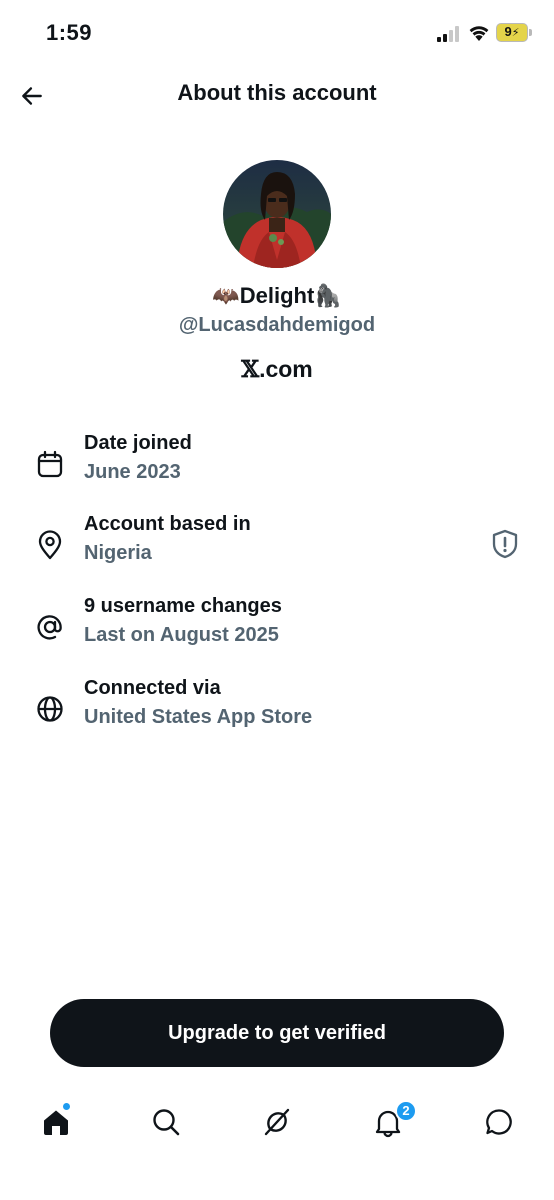 This screenshot has height=1200, width=554. Describe the element at coordinates (530, 32) in the screenshot. I see `battery-nub` at that location.